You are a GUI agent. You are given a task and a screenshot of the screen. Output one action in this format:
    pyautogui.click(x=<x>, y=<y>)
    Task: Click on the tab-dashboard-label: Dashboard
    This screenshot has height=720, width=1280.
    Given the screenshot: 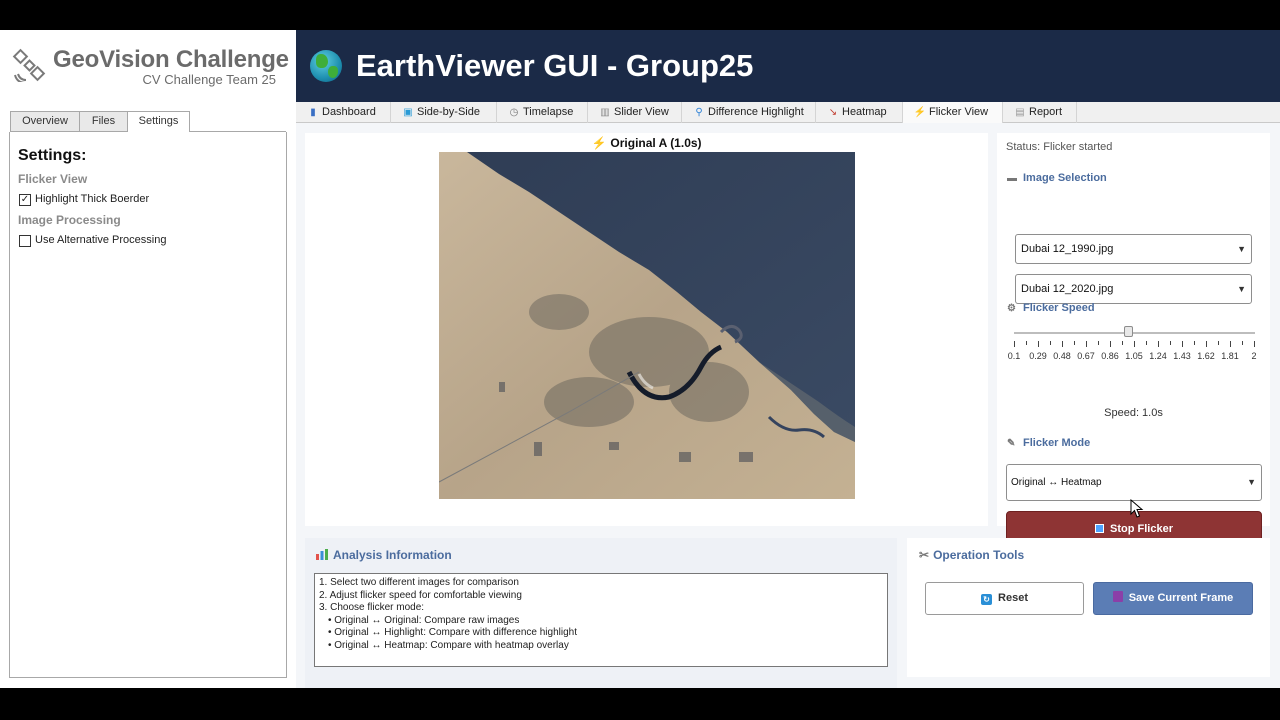 What is the action you would take?
    pyautogui.click(x=349, y=112)
    